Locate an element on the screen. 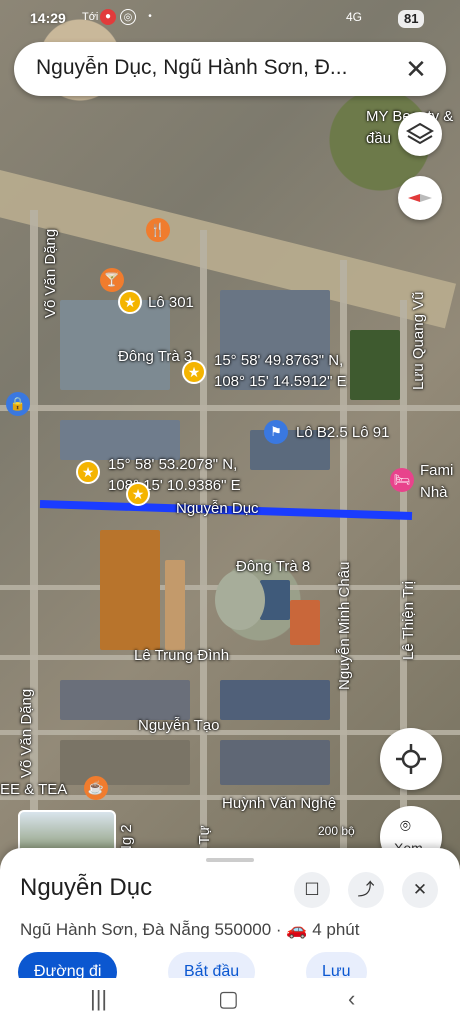 The height and width of the screenshot is (1024, 460). street-label-vo-van-dang: Võ Văn Dặng is located at coordinates (50, 273).